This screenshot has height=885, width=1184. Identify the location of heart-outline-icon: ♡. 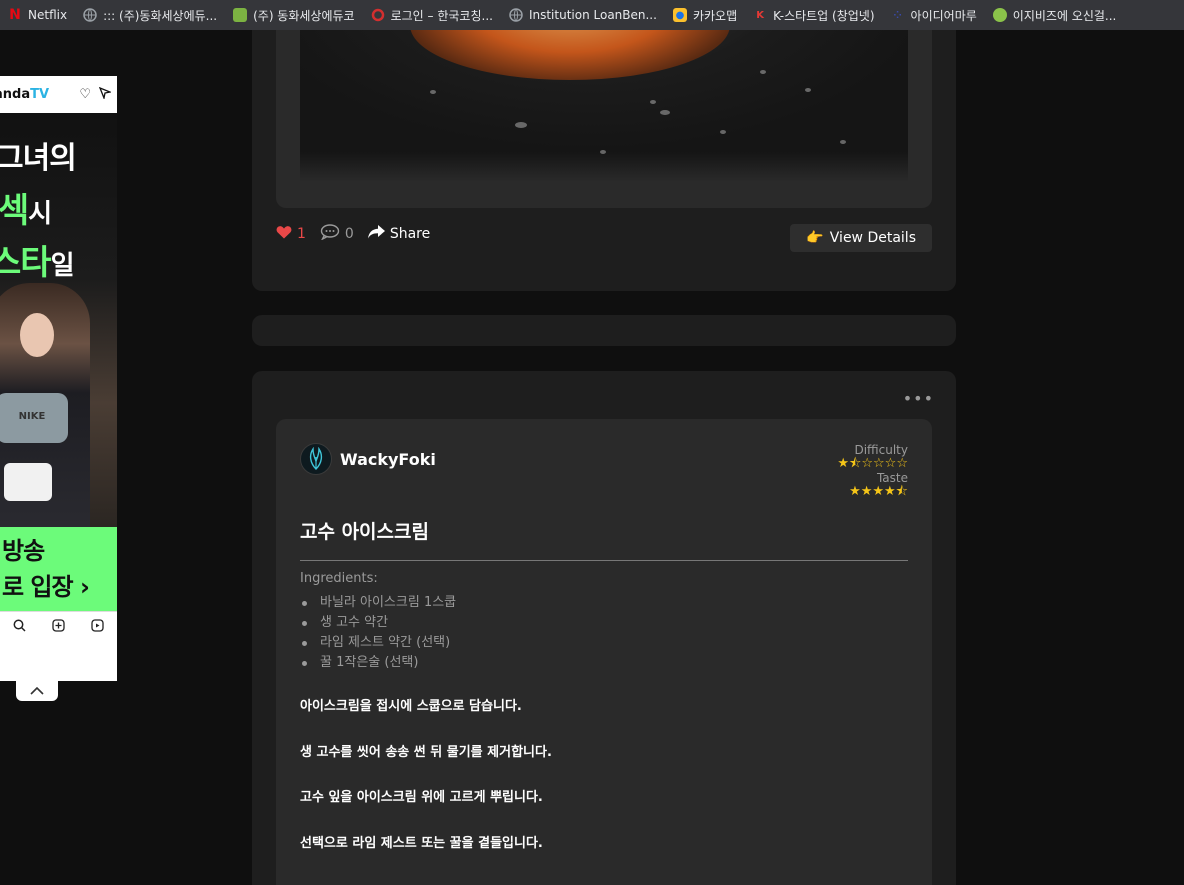
(85, 95).